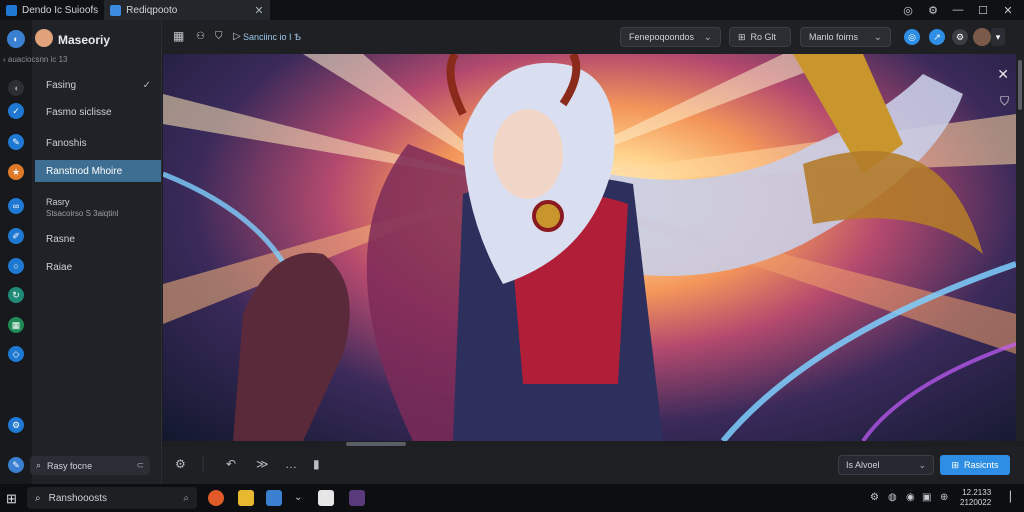 The height and width of the screenshot is (512, 1024). What do you see at coordinates (1003, 74) in the screenshot?
I see `close-viewer-icon: ✕` at bounding box center [1003, 74].